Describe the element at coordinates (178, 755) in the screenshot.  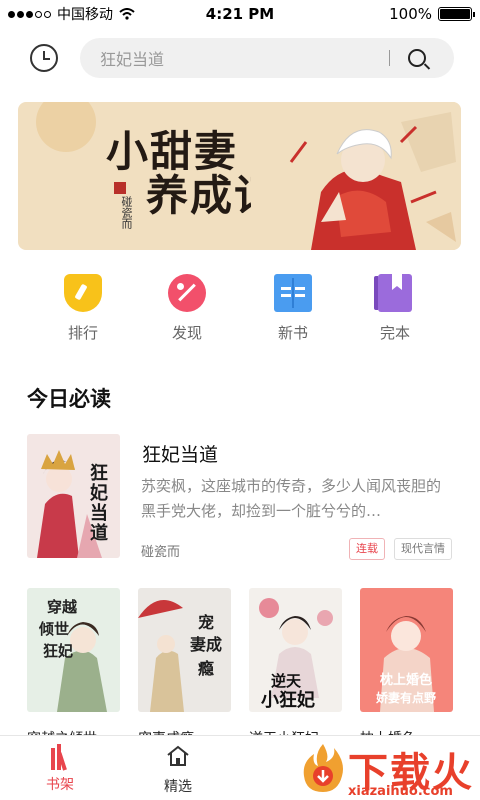
I see `home-icon` at that location.